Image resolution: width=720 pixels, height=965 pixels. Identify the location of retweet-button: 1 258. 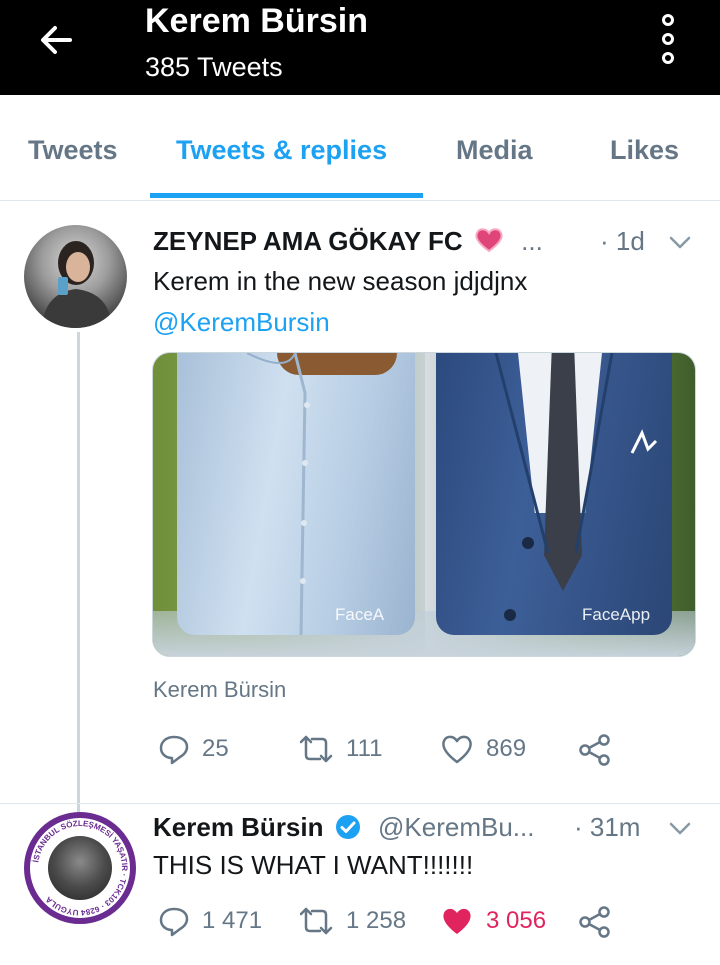
(352, 921).